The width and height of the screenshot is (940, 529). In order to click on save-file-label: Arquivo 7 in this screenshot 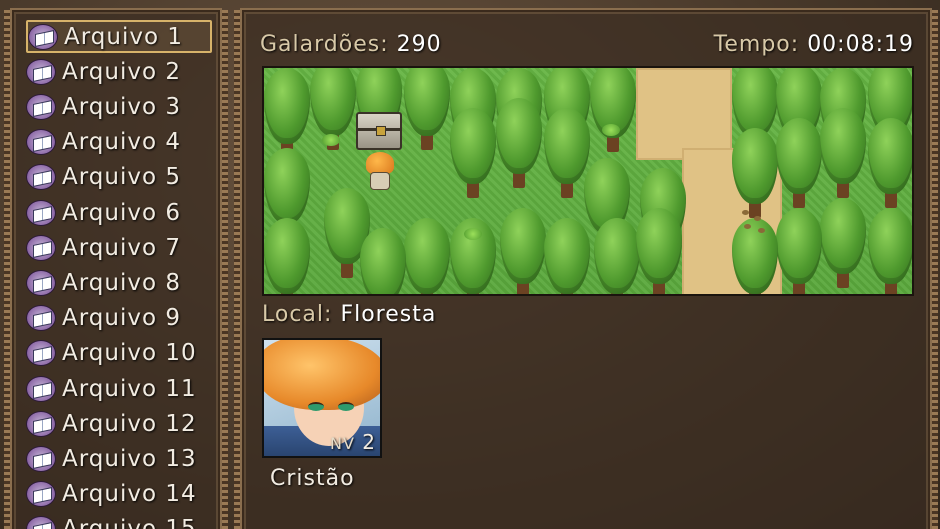, I will do `click(121, 247)`.